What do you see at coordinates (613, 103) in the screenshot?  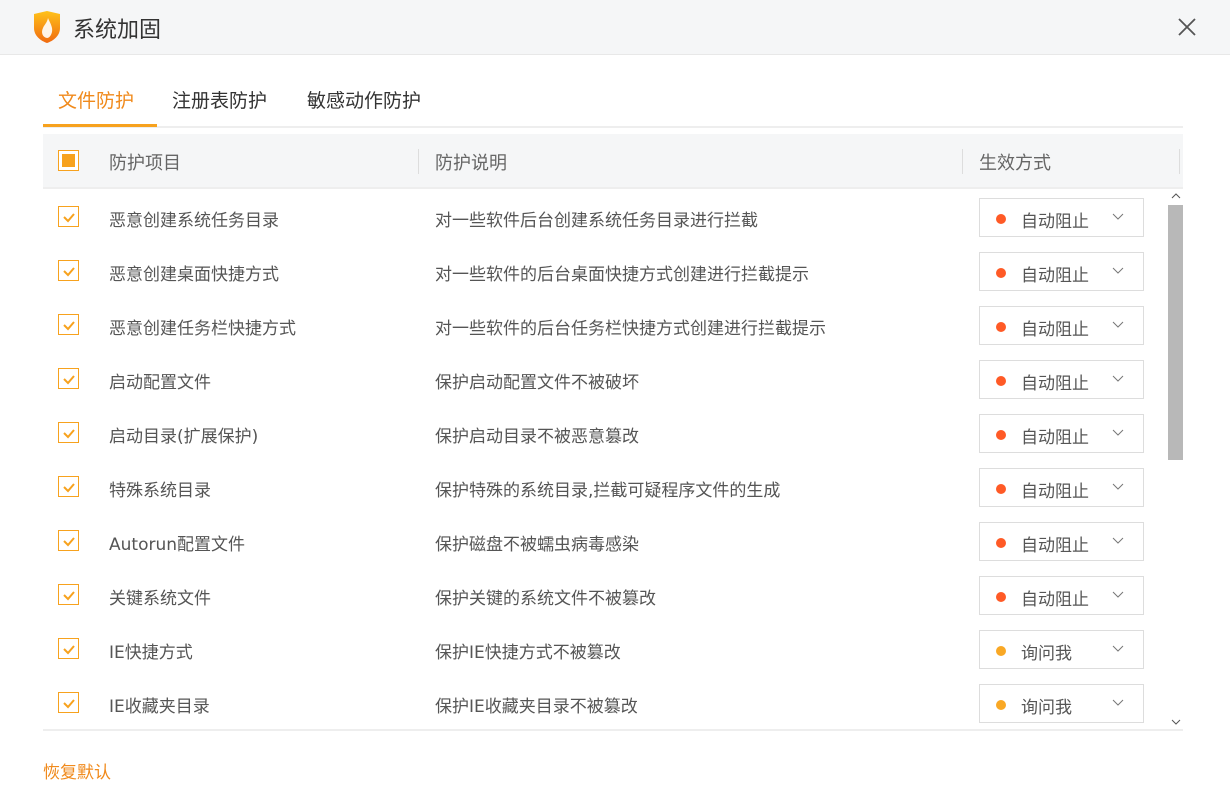 I see `tab-bar: 文件防护 注册表防护 敏感动作防护` at bounding box center [613, 103].